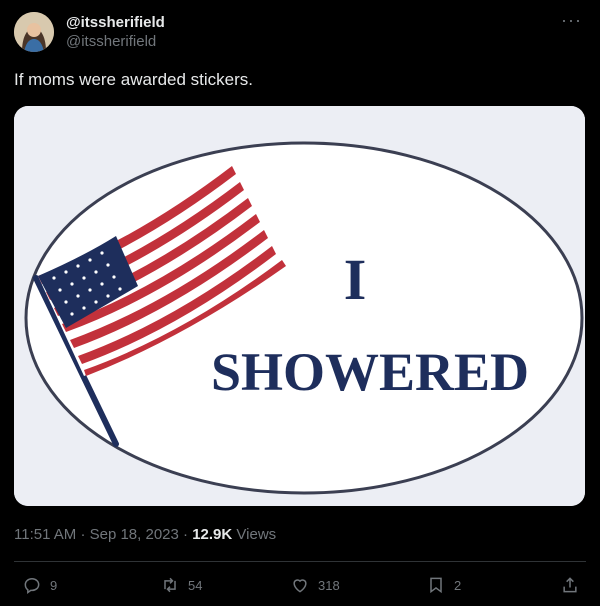  I want to click on repost-count: 54, so click(195, 585).